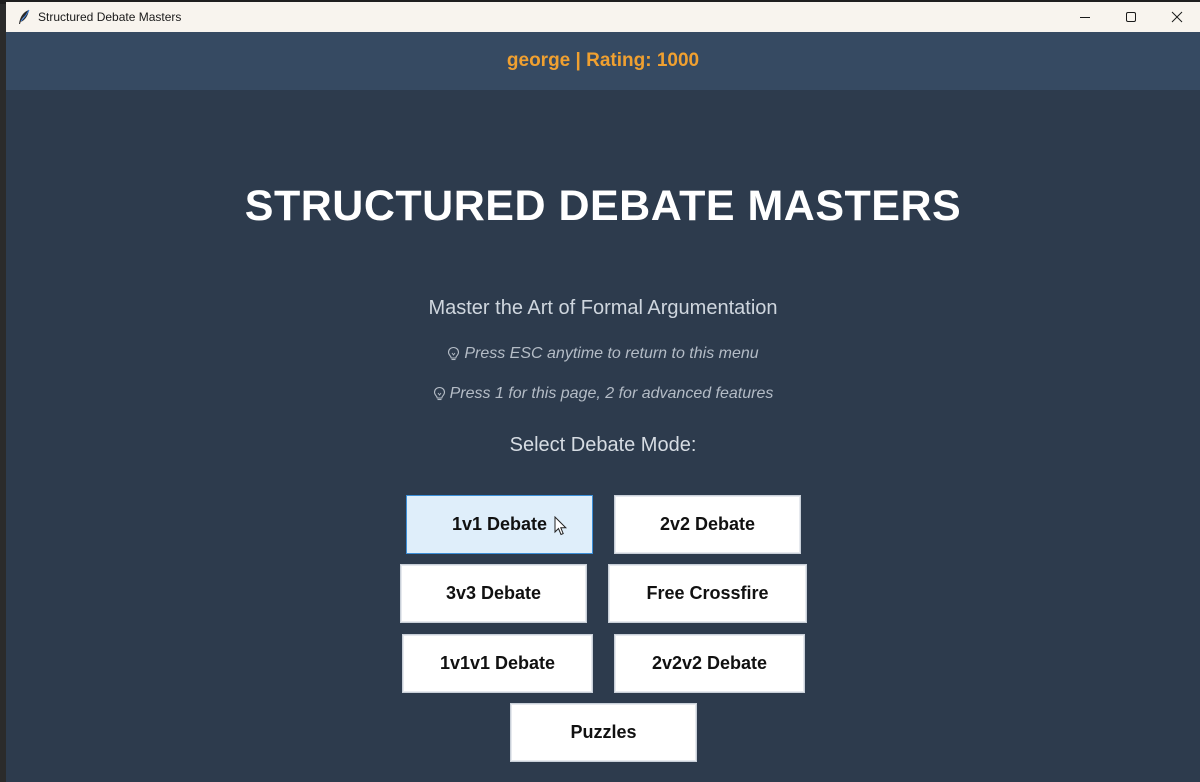 Image resolution: width=1200 pixels, height=782 pixels. Describe the element at coordinates (24, 17) in the screenshot. I see `feather-icon` at that location.